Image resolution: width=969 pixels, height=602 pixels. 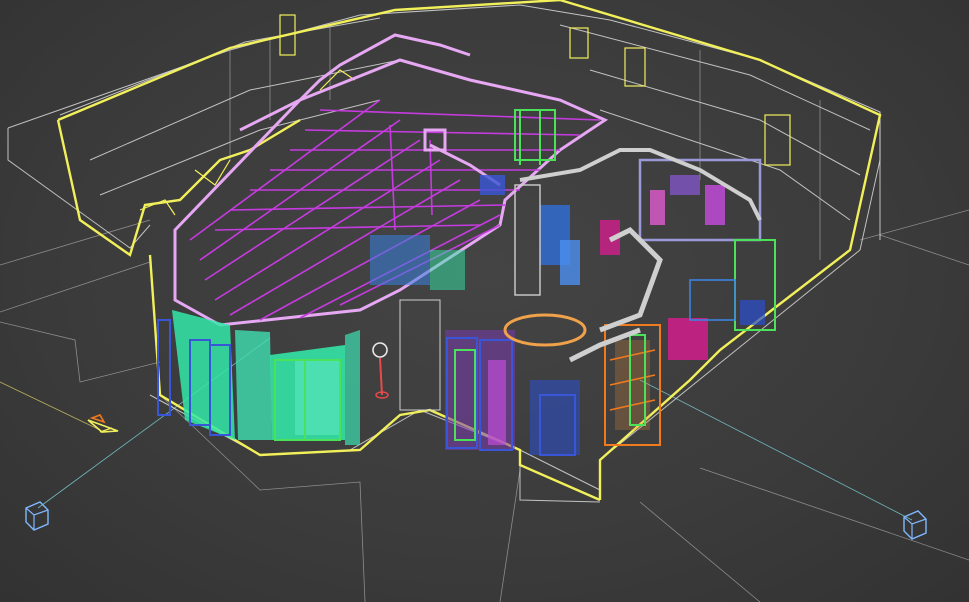 I want to click on camera-target-icon-right, so click(x=915, y=525).